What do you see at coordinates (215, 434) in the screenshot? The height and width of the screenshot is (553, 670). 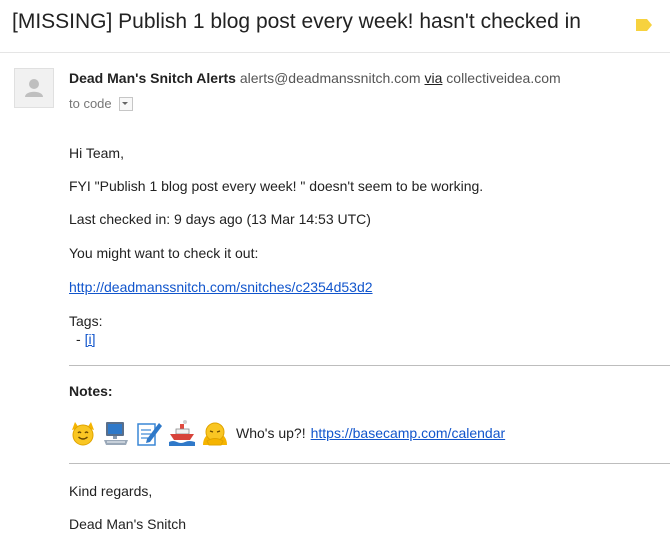 I see `praying-person-icon` at bounding box center [215, 434].